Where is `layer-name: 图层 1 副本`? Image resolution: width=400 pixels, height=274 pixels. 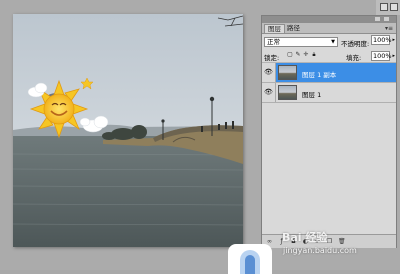
layer-name: 图层 1 副本 is located at coordinates (319, 74).